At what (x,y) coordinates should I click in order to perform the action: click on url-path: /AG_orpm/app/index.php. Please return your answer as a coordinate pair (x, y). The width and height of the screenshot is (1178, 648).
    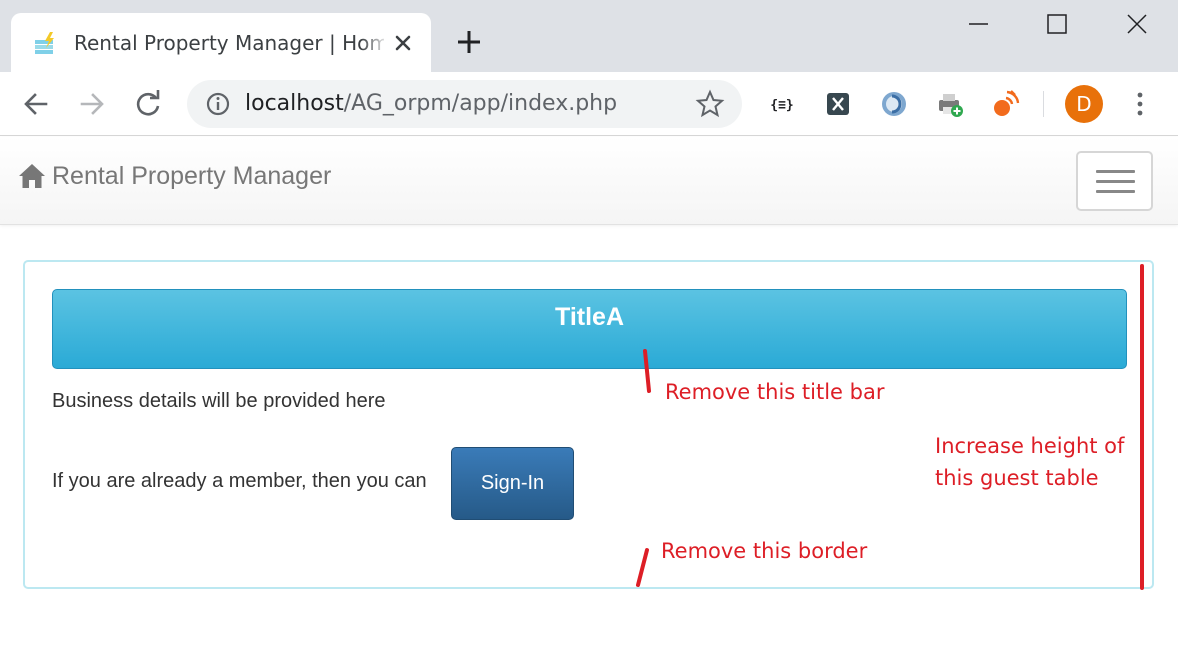
    Looking at the image, I should click on (480, 103).